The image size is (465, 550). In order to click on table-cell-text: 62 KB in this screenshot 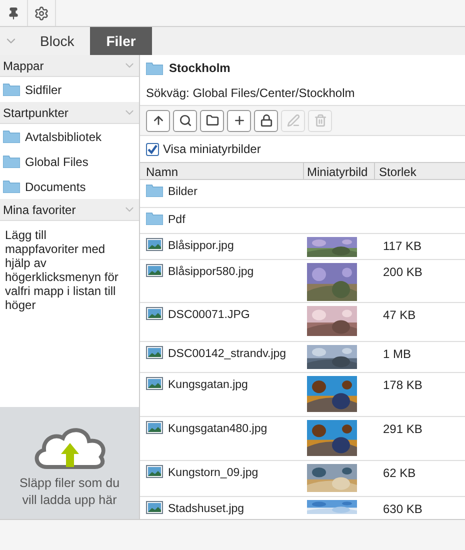, I will do `click(399, 472)`.